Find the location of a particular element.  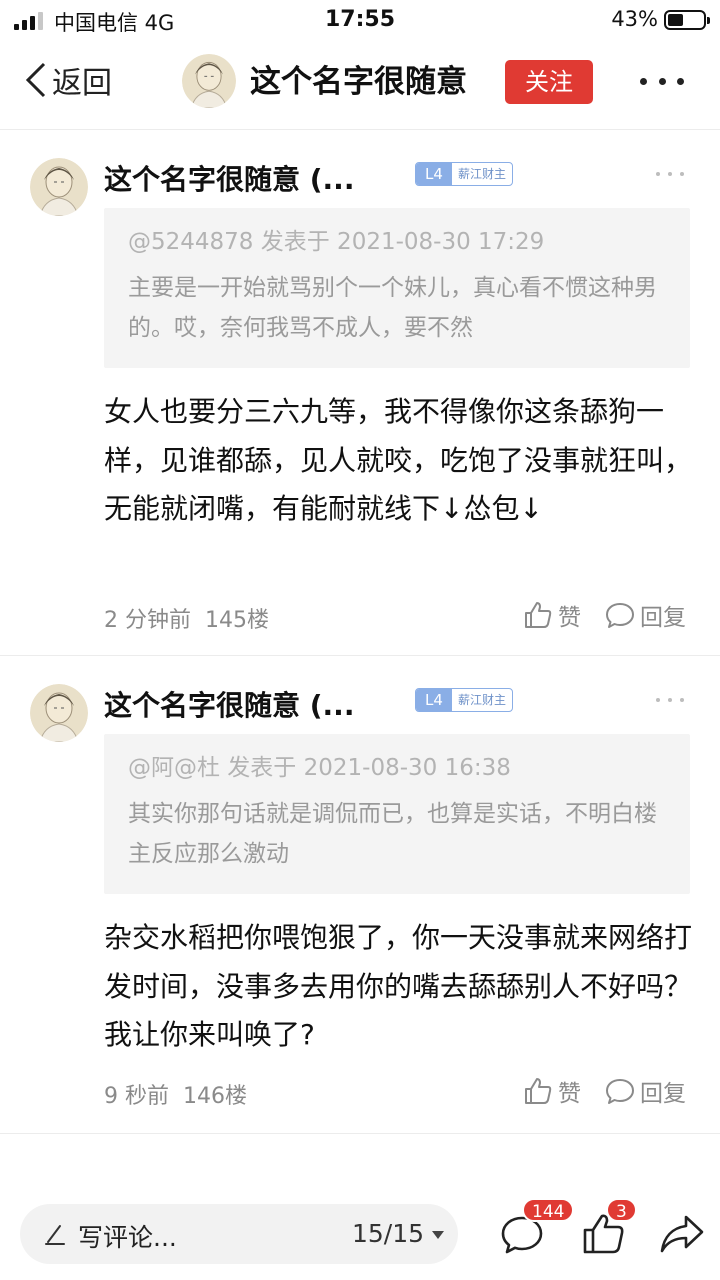

share-button is located at coordinates (682, 1236).